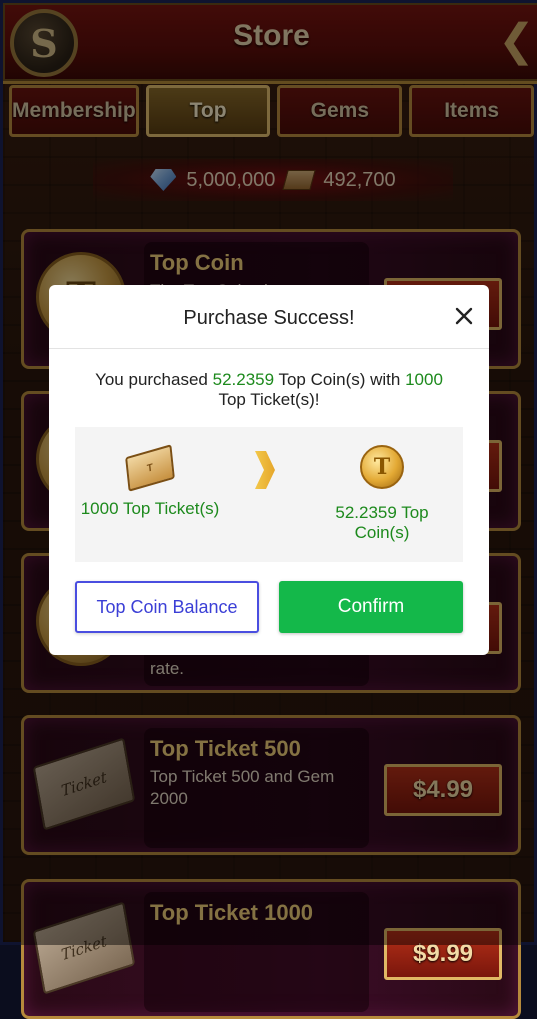  Describe the element at coordinates (150, 468) in the screenshot. I see `top-ticket-icon: T` at that location.